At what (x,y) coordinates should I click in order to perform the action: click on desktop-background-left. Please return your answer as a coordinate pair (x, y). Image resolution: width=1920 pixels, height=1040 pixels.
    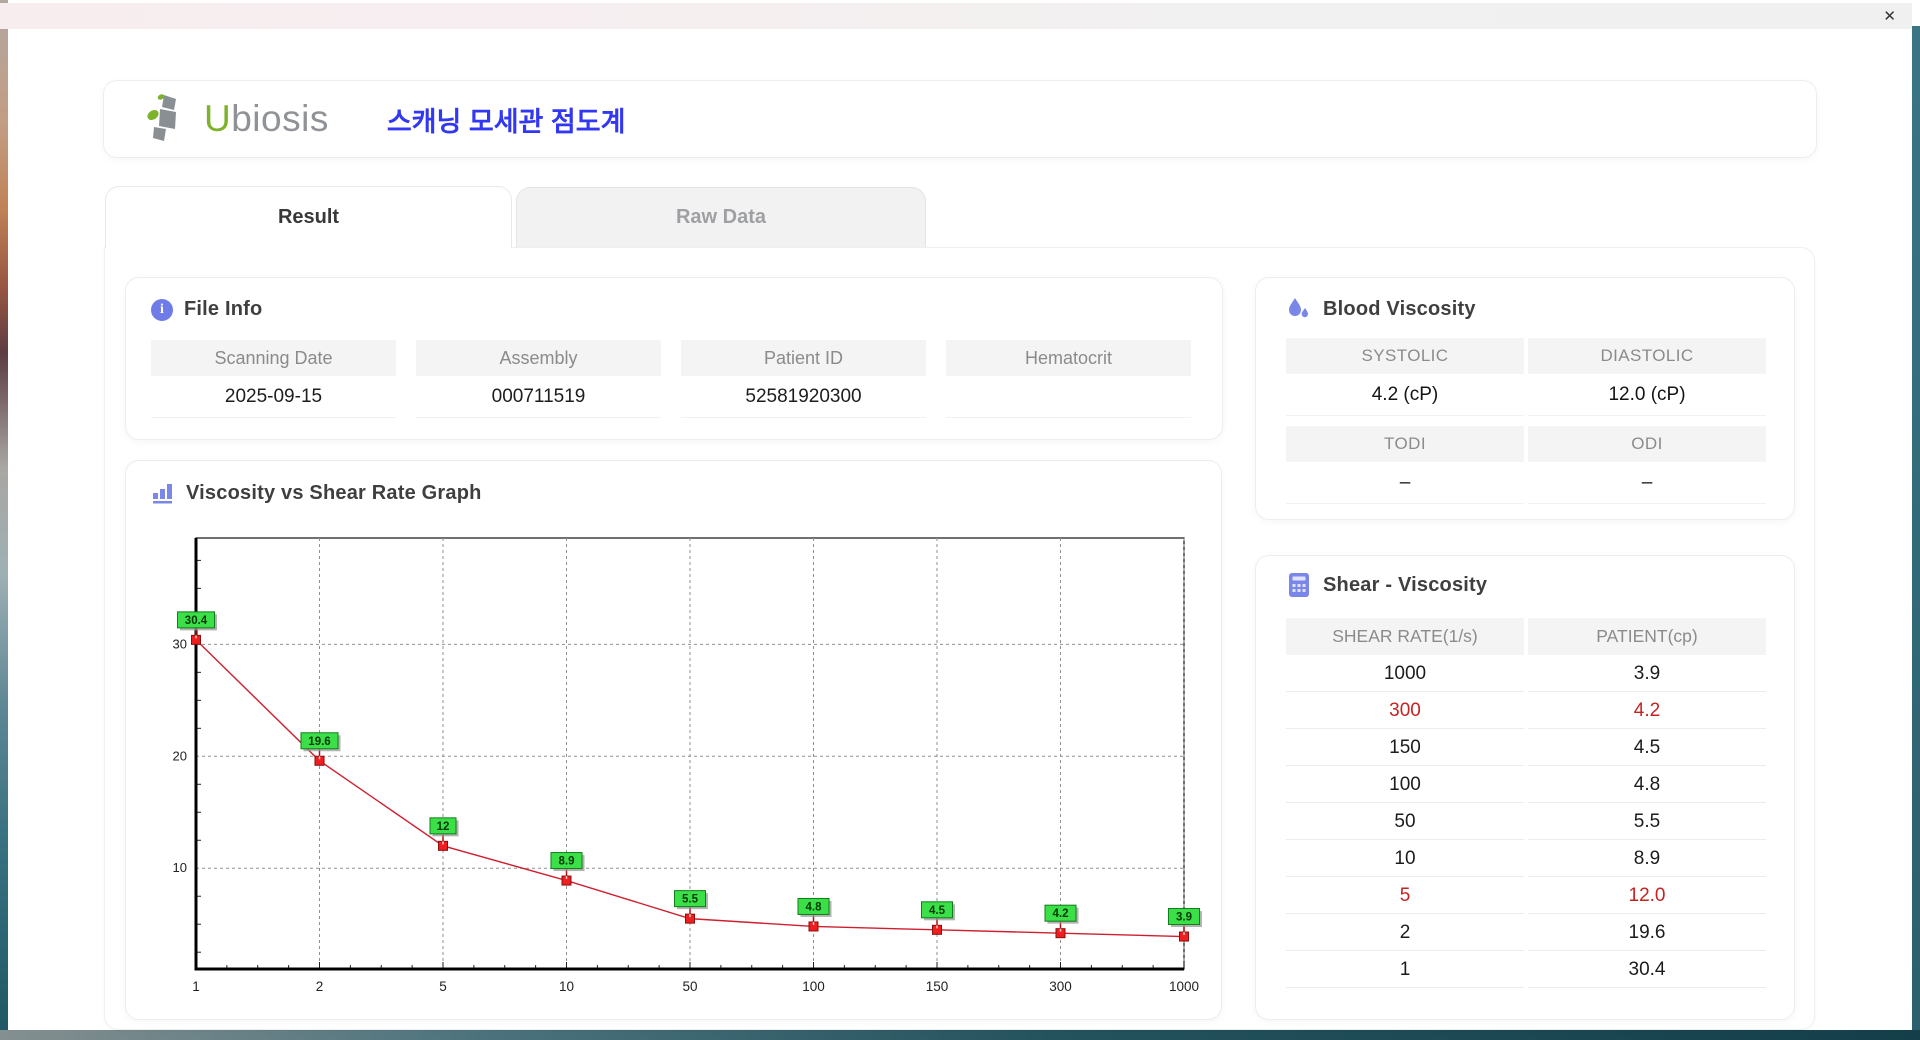
    Looking at the image, I should click on (4, 520).